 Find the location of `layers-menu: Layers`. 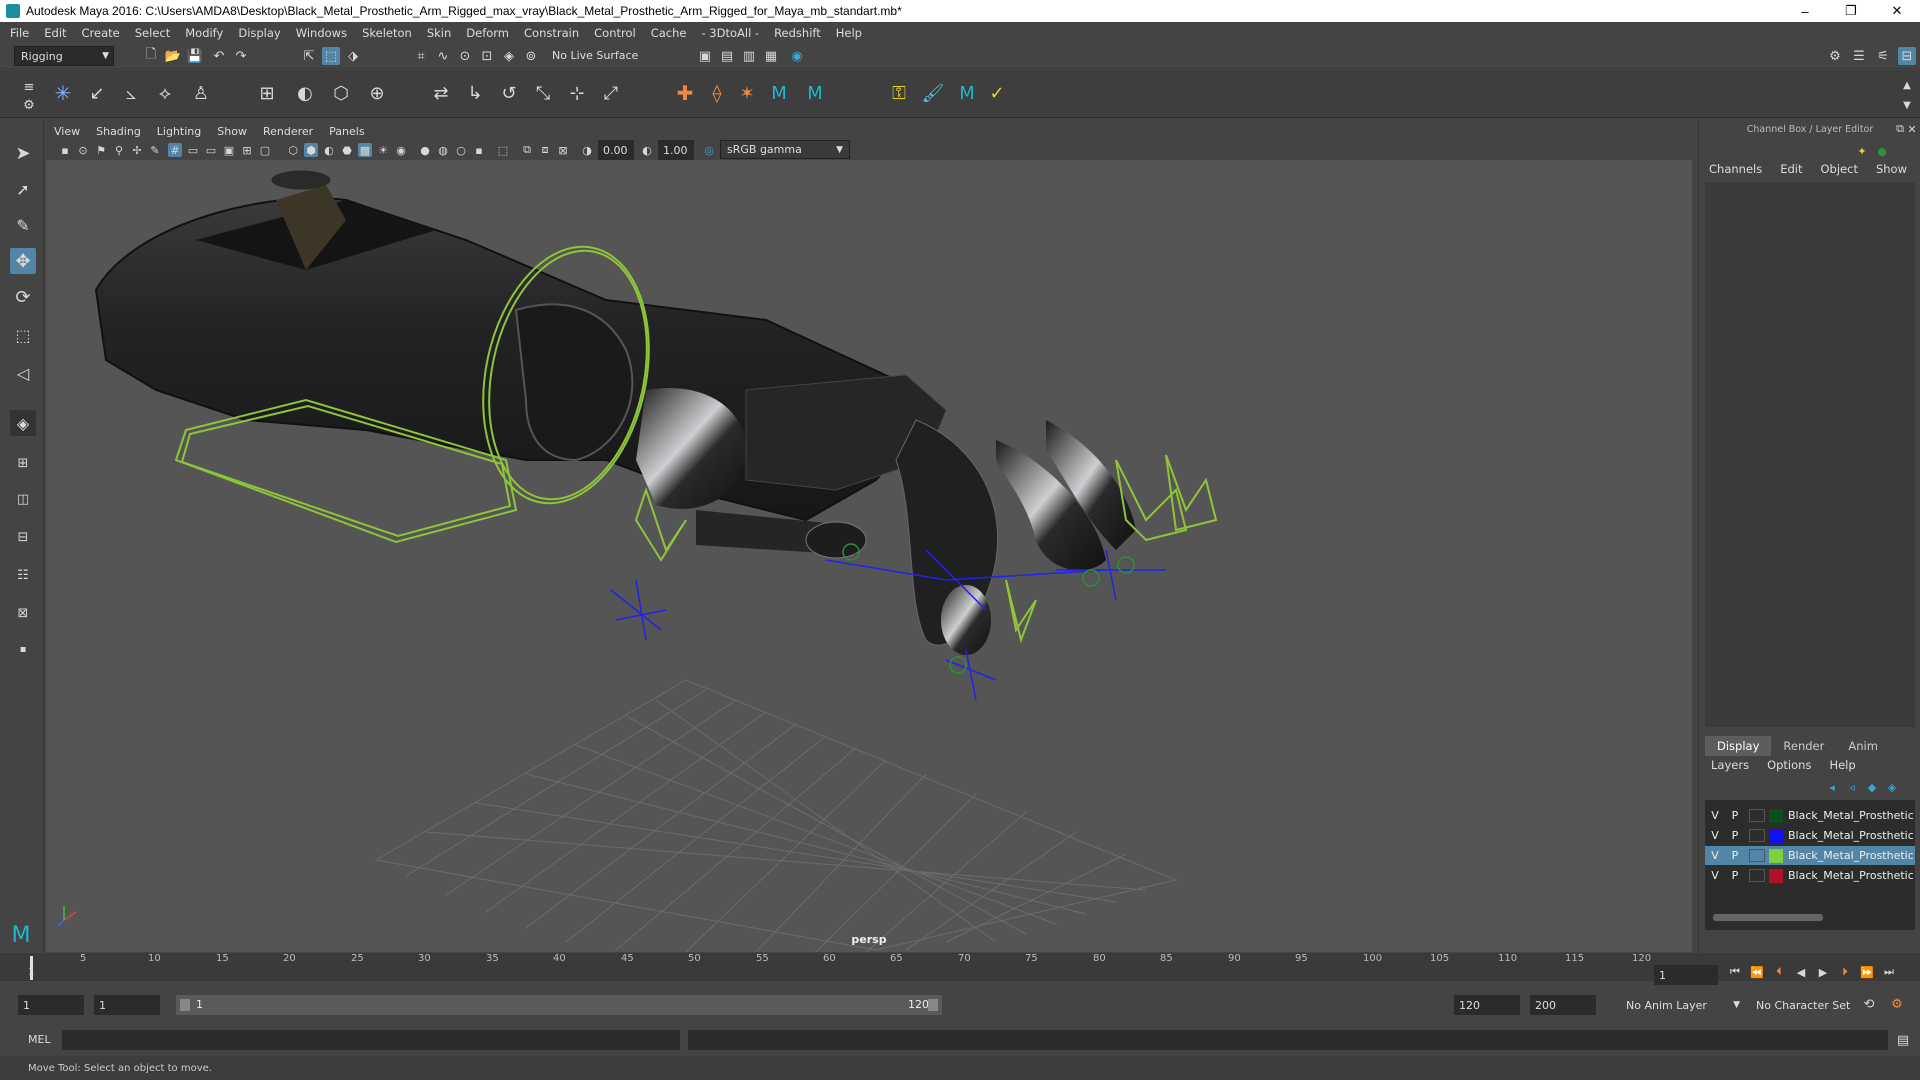

layers-menu: Layers is located at coordinates (1730, 765).